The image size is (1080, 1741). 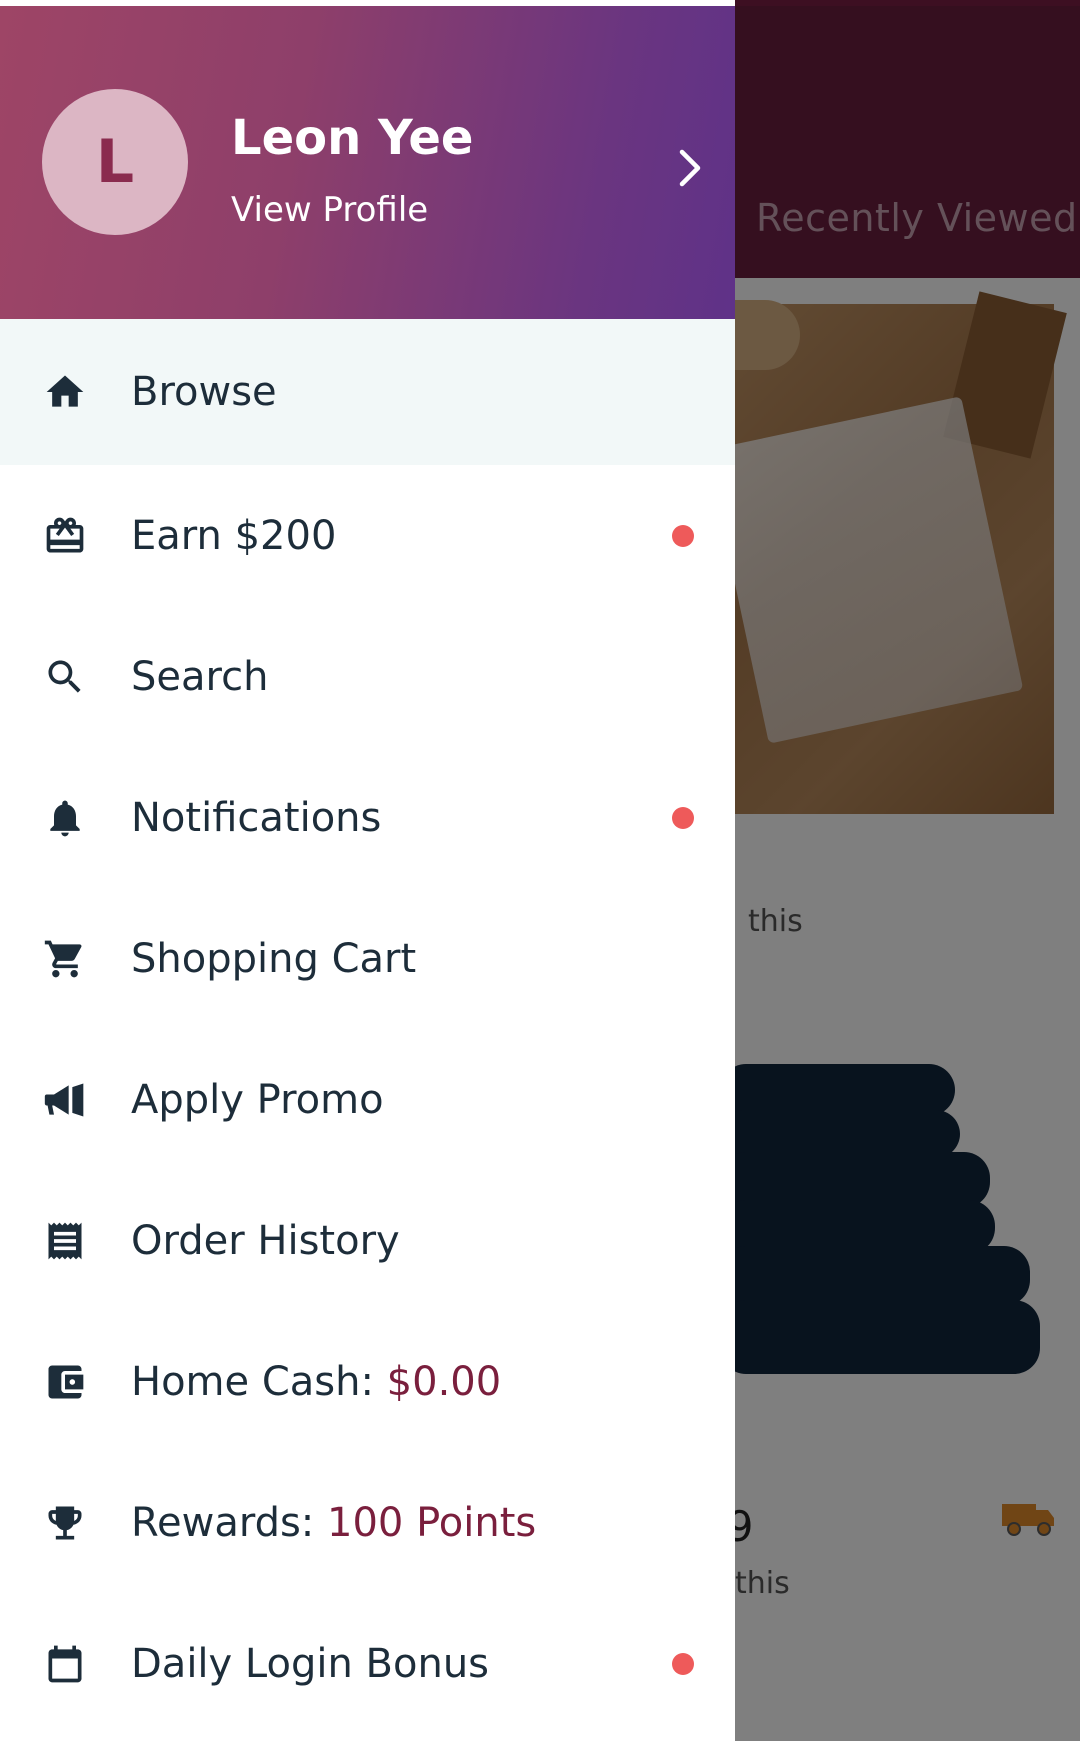 What do you see at coordinates (444, 1381) in the screenshot?
I see `home-cash-value: $0.00` at bounding box center [444, 1381].